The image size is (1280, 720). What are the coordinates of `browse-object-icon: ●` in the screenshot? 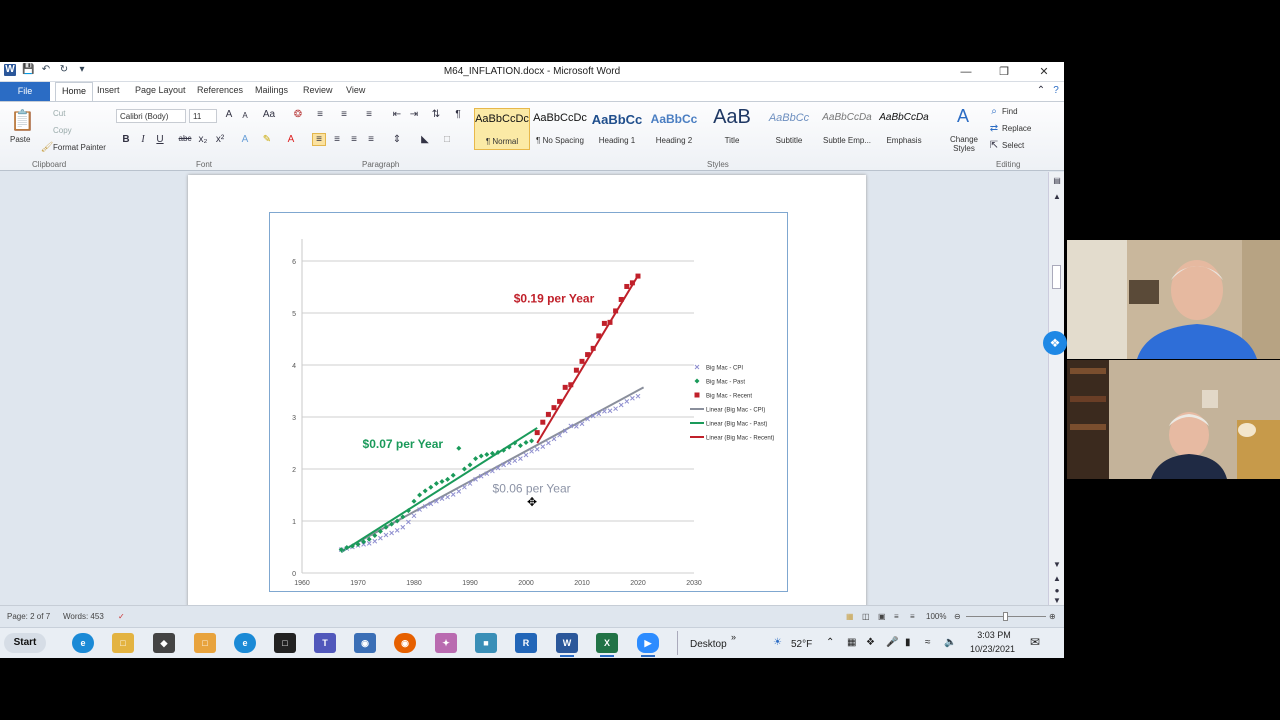 It's located at (1057, 590).